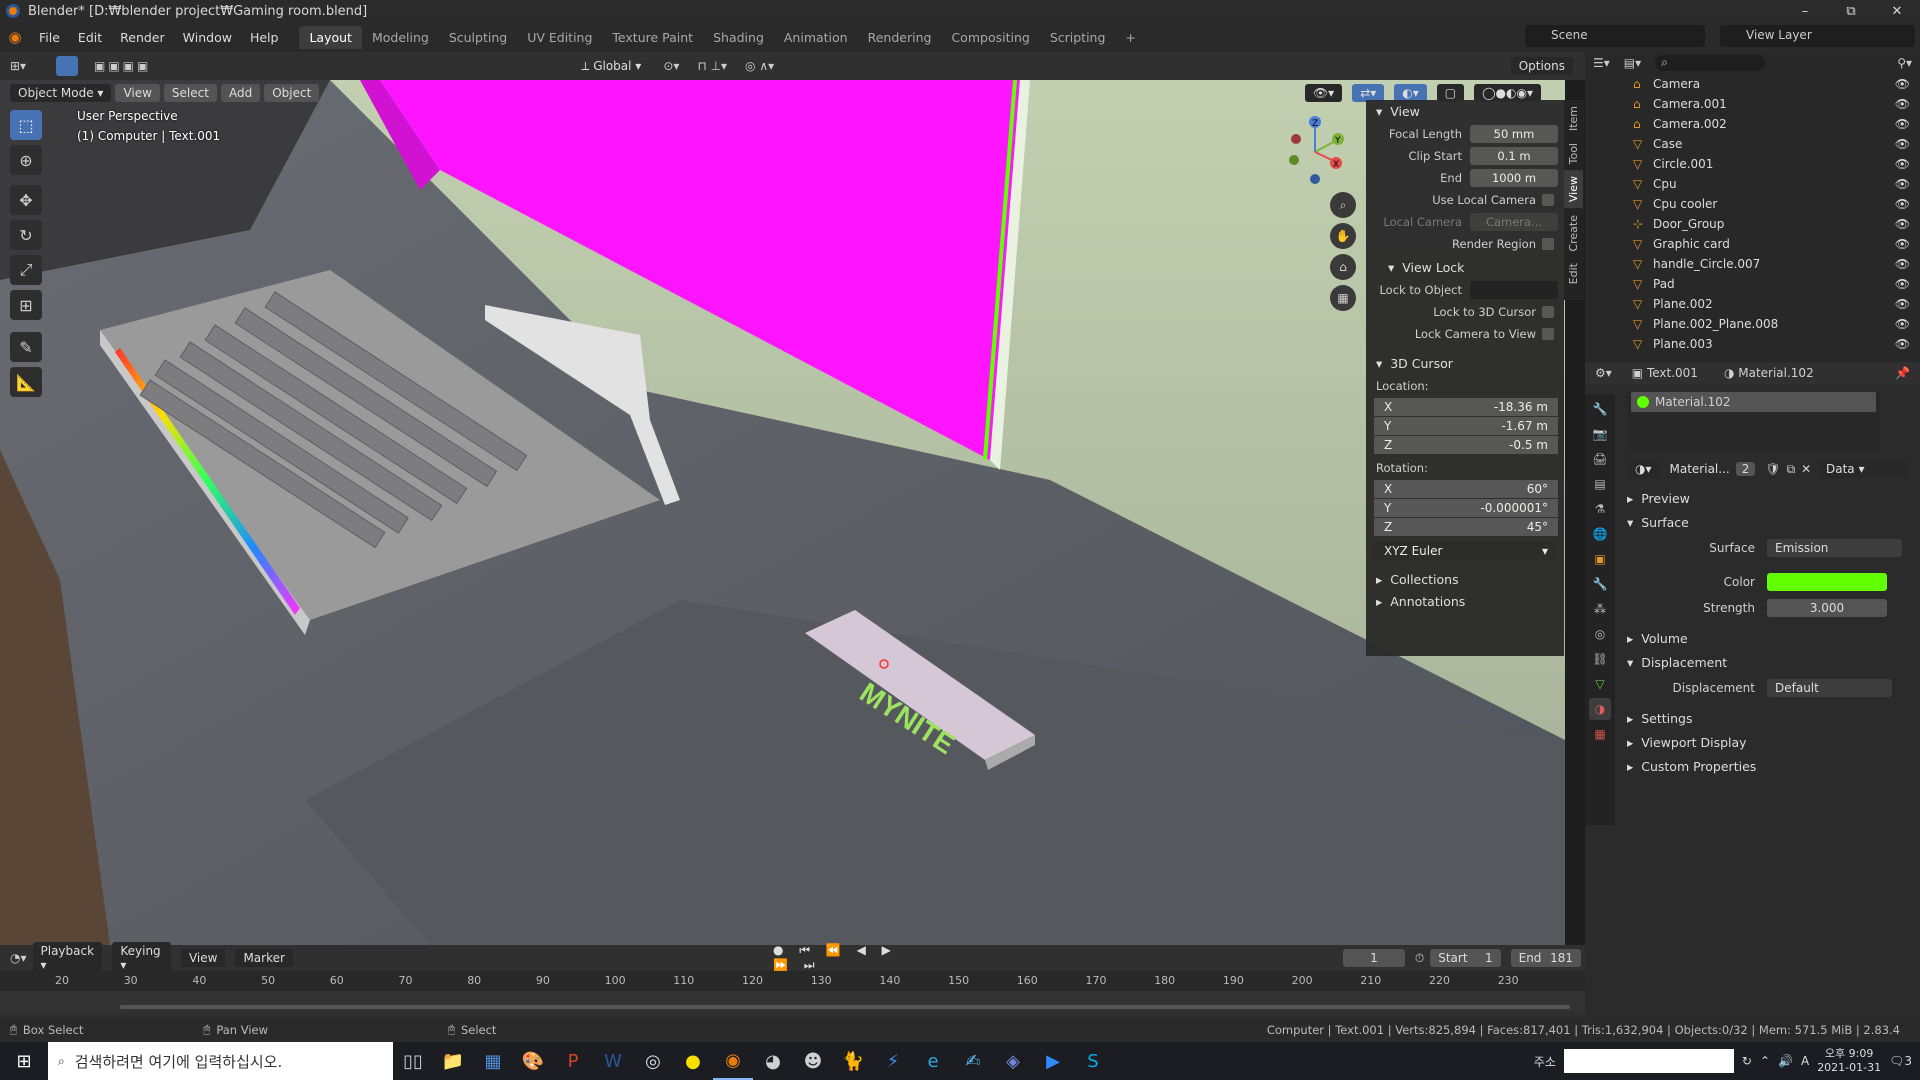 The width and height of the screenshot is (1920, 1080). Describe the element at coordinates (1752, 184) in the screenshot. I see `outliner-item: ▽ Cpu 👁` at that location.